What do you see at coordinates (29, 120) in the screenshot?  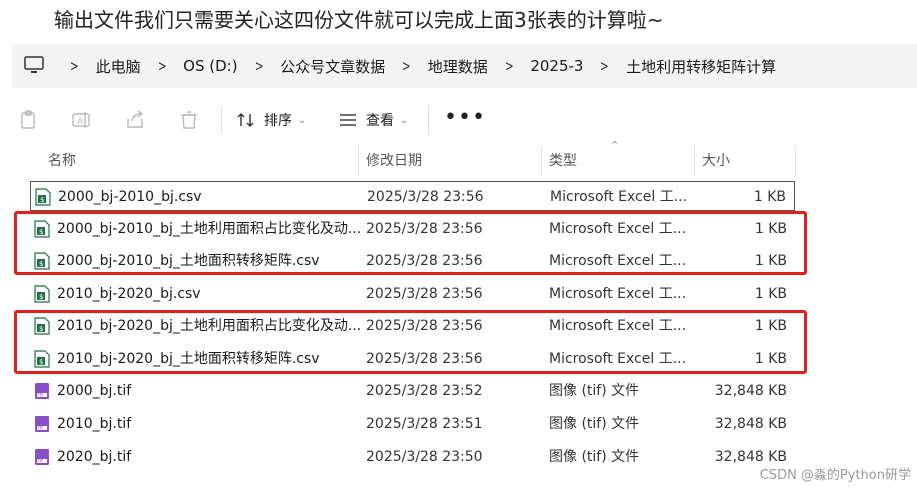 I see `paste-icon` at bounding box center [29, 120].